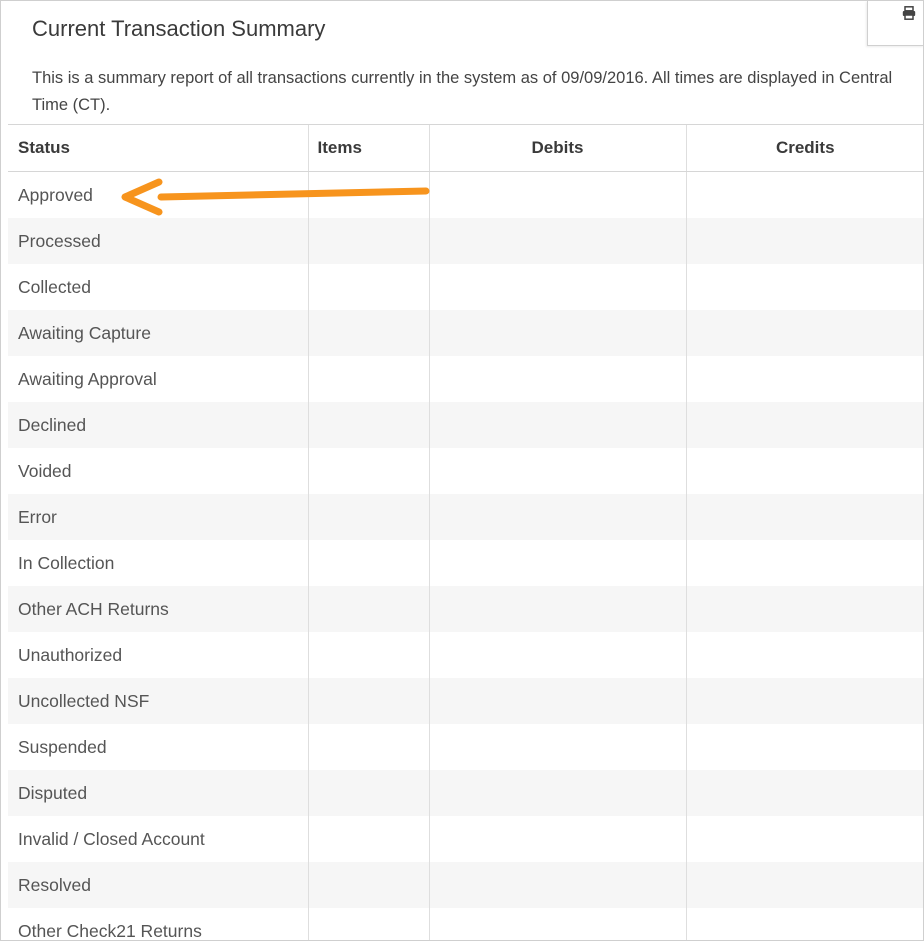  I want to click on status-cell: Other ACH Returns, so click(158, 609).